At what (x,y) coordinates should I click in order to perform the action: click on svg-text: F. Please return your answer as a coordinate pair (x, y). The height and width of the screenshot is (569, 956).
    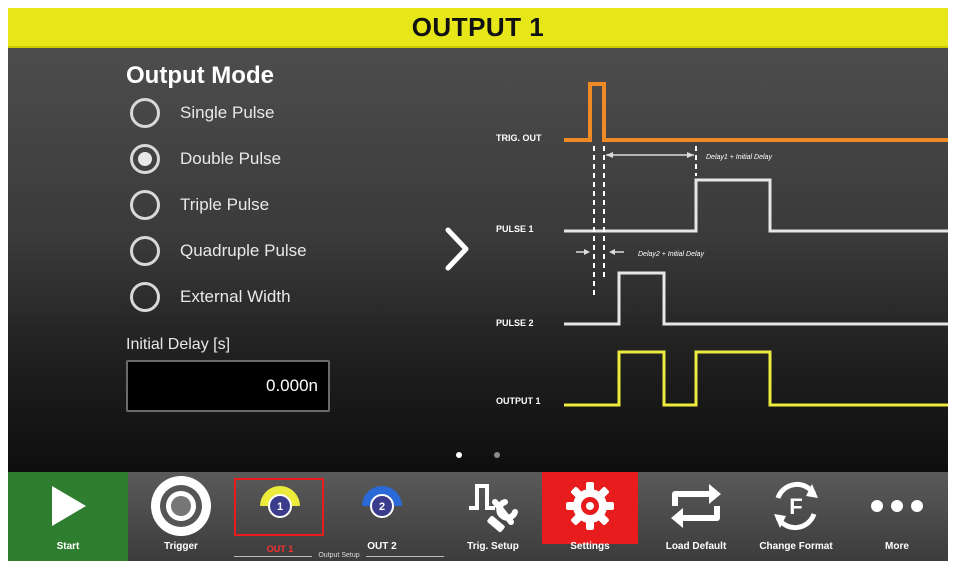
    Looking at the image, I should click on (795, 506).